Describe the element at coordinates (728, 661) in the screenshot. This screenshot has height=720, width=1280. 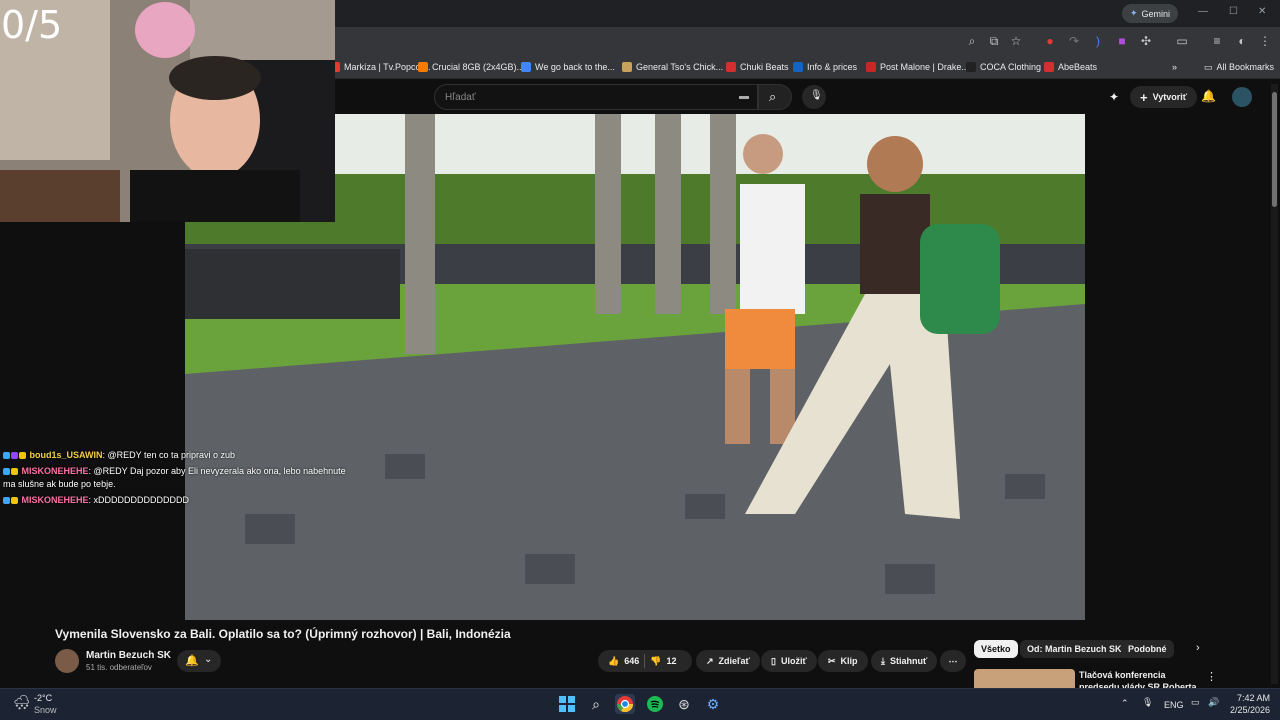
I see `share-button: ↗ Zdieľať` at that location.